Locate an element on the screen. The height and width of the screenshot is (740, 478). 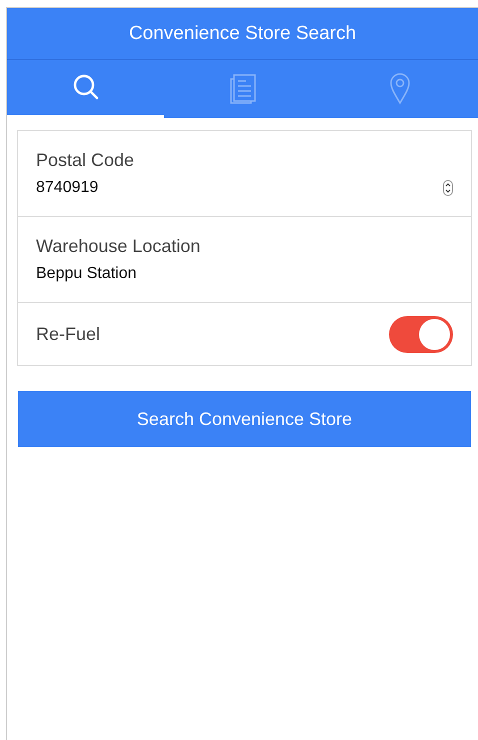
field-label: Re-Fuel is located at coordinates (68, 334).